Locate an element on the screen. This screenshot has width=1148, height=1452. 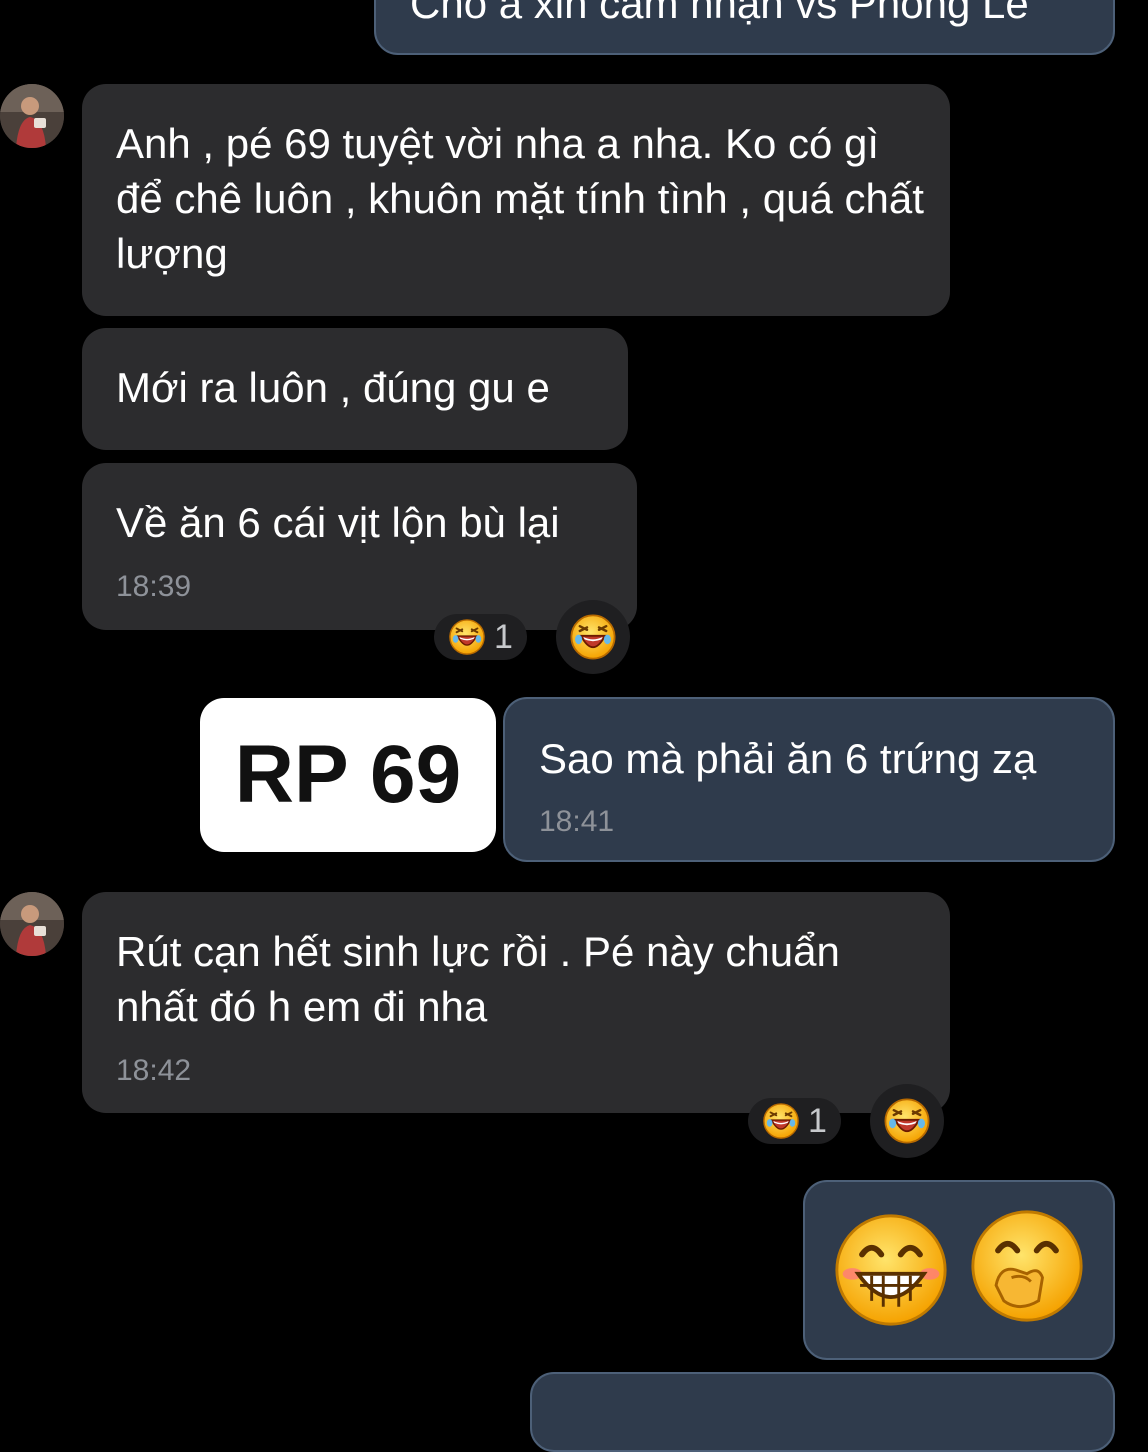
message-timestamp: 18:41 is located at coordinates (577, 821).